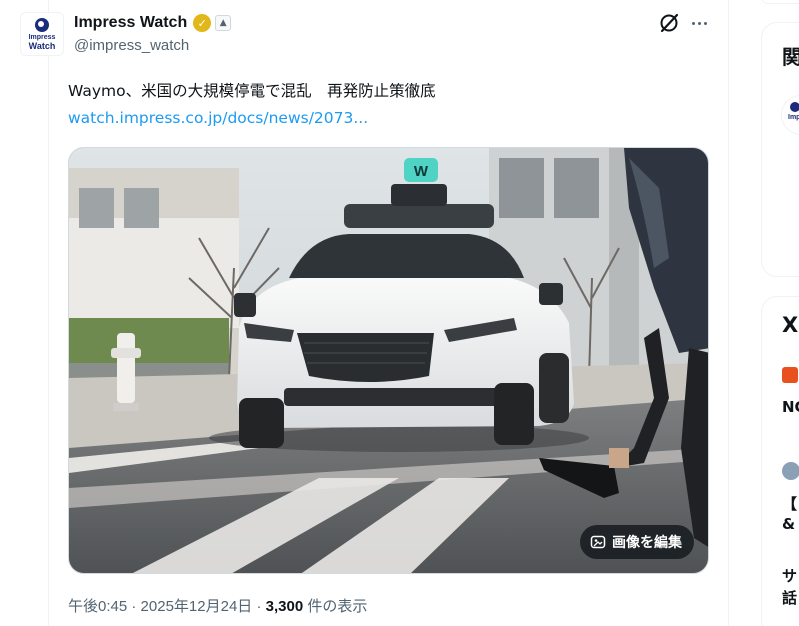 The width and height of the screenshot is (799, 626). I want to click on edit-image-icon, so click(598, 542).